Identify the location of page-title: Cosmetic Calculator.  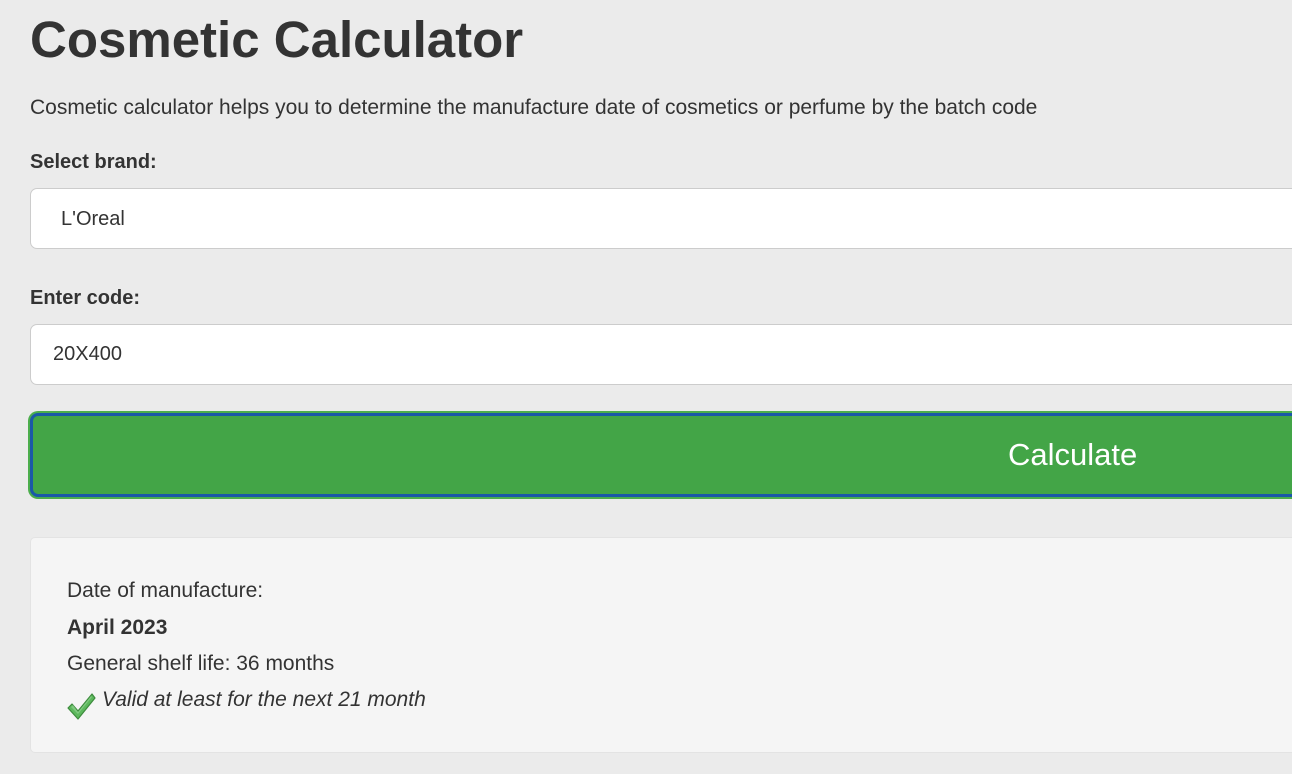
(277, 39).